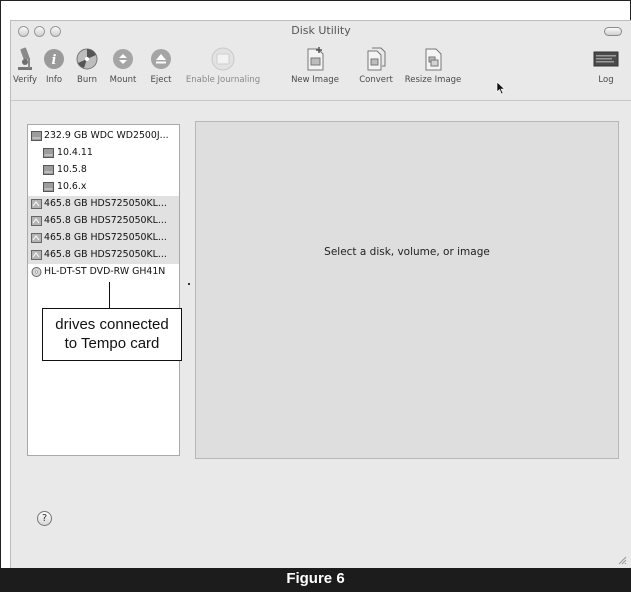 Image resolution: width=631 pixels, height=592 pixels. What do you see at coordinates (613, 31) in the screenshot?
I see `toolbar-toggle-button` at bounding box center [613, 31].